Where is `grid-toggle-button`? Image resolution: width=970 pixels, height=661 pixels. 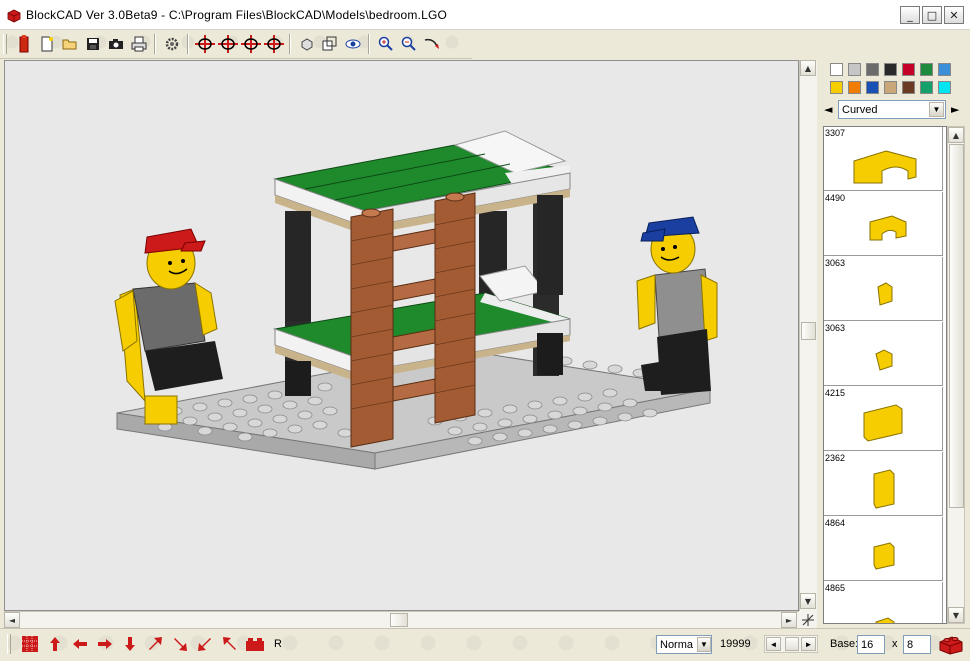 grid-toggle-button is located at coordinates (29, 644).